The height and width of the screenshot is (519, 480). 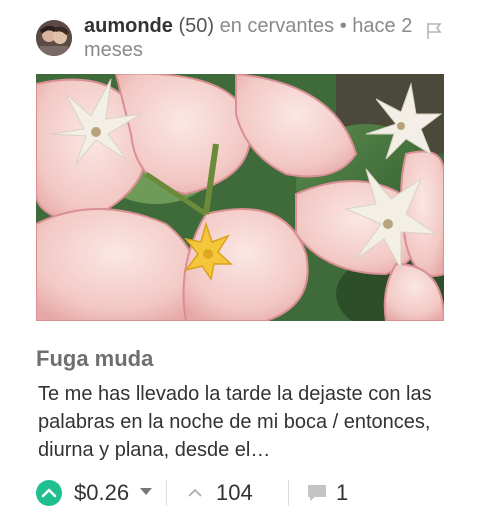 What do you see at coordinates (146, 491) in the screenshot?
I see `caret-down-icon` at bounding box center [146, 491].